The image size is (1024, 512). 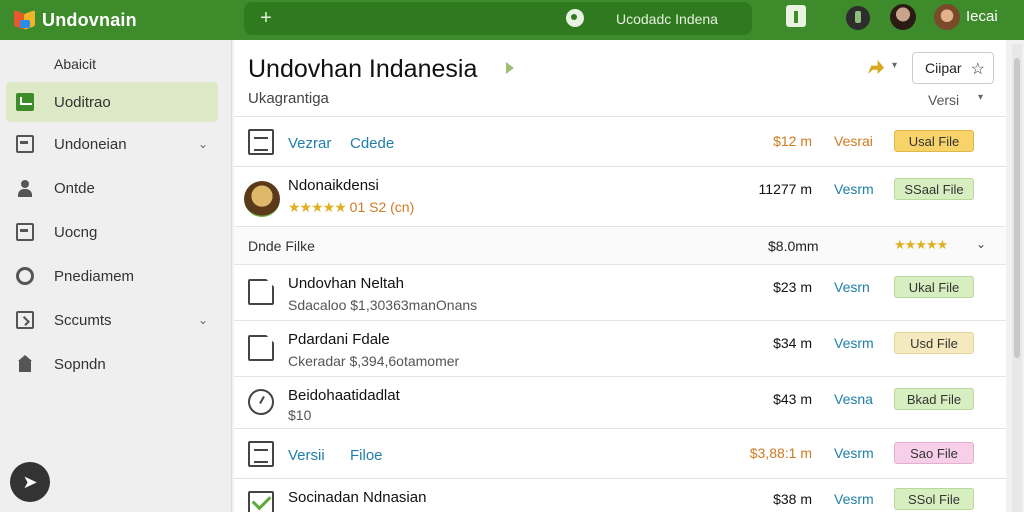 I want to click on file-chip: SSol File, so click(x=934, y=499).